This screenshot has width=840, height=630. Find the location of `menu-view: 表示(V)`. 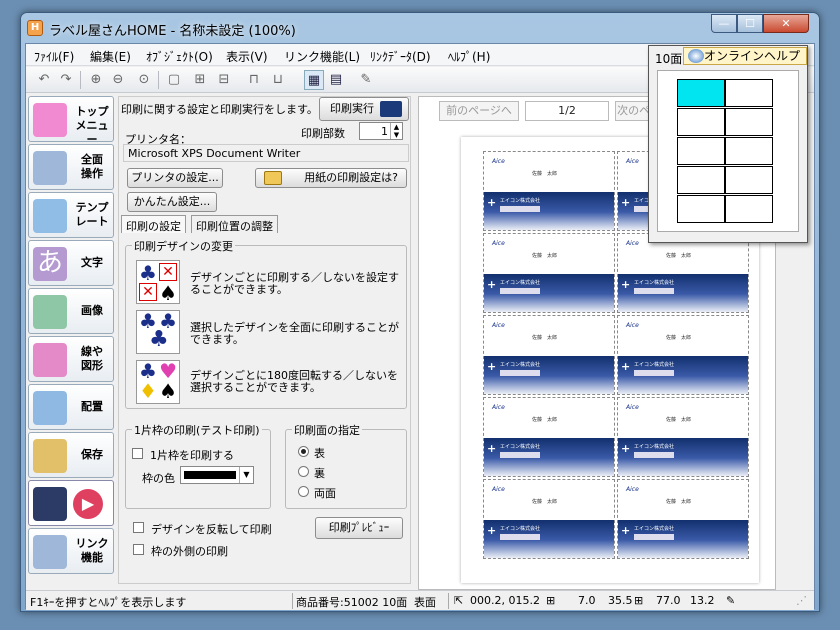

menu-view: 表示(V) is located at coordinates (247, 56).